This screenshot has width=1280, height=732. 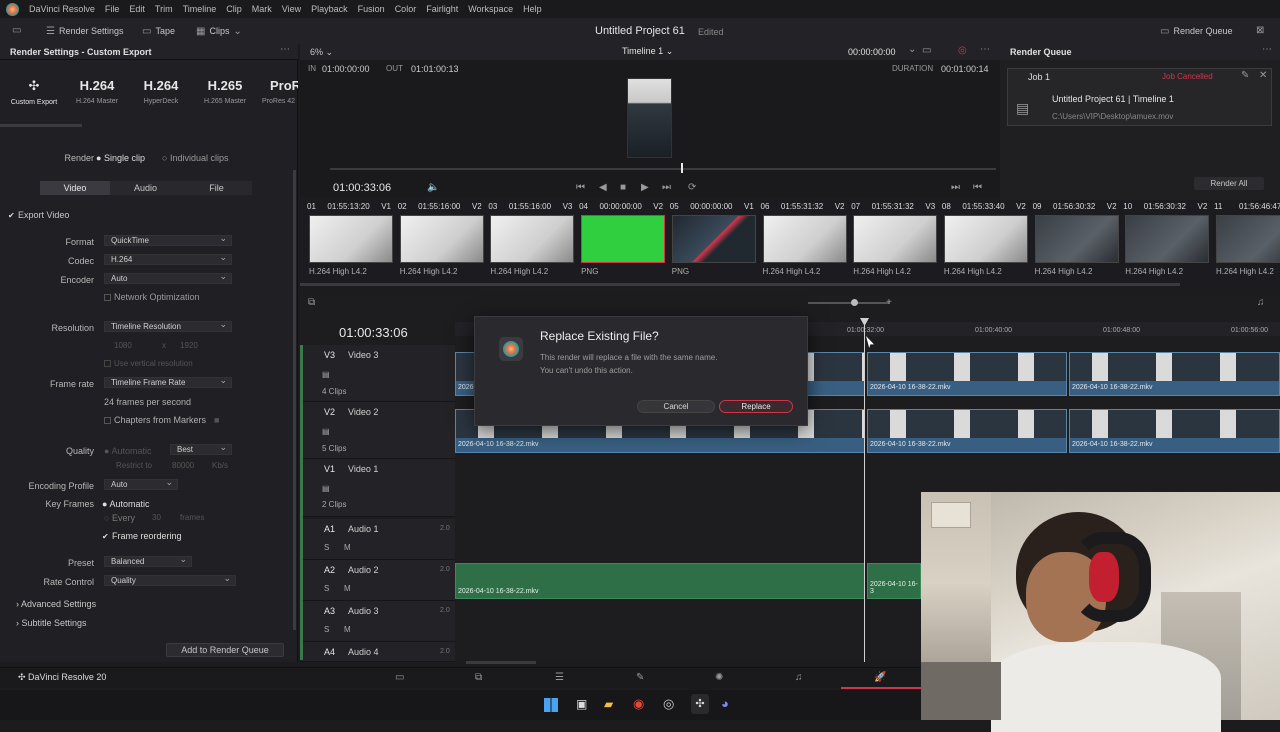 I want to click on render-settings-button: ☰ Render Settings, so click(x=85, y=31).